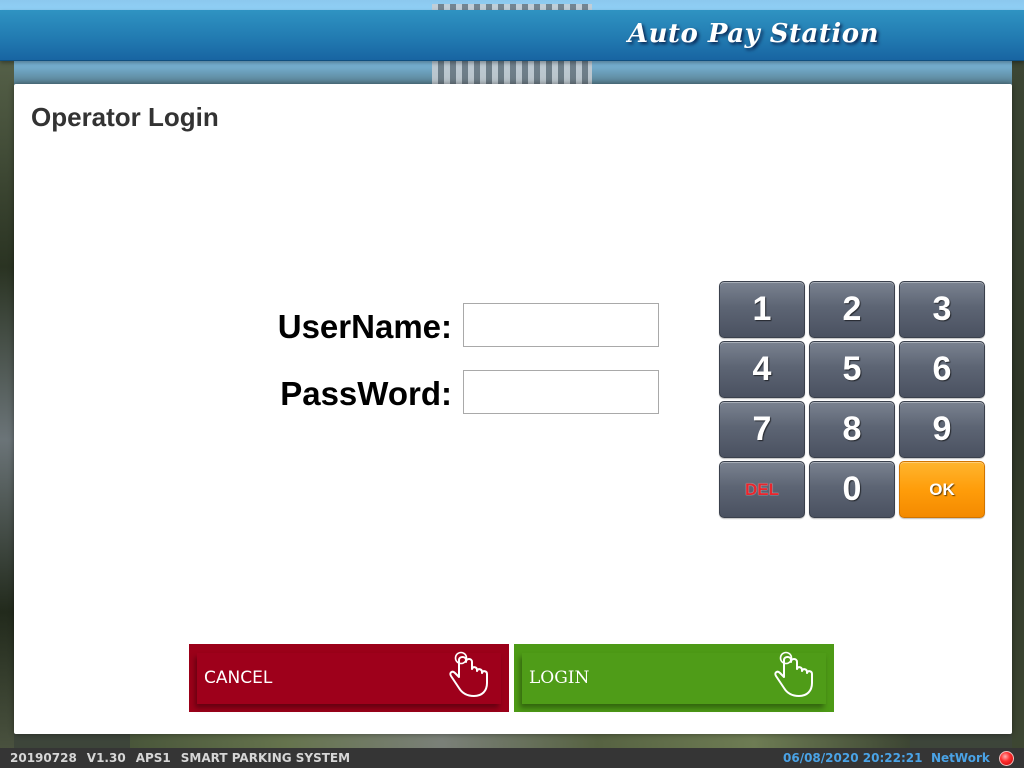 This screenshot has height=768, width=1024. What do you see at coordinates (674, 678) in the screenshot?
I see `login-button: LOGIN` at bounding box center [674, 678].